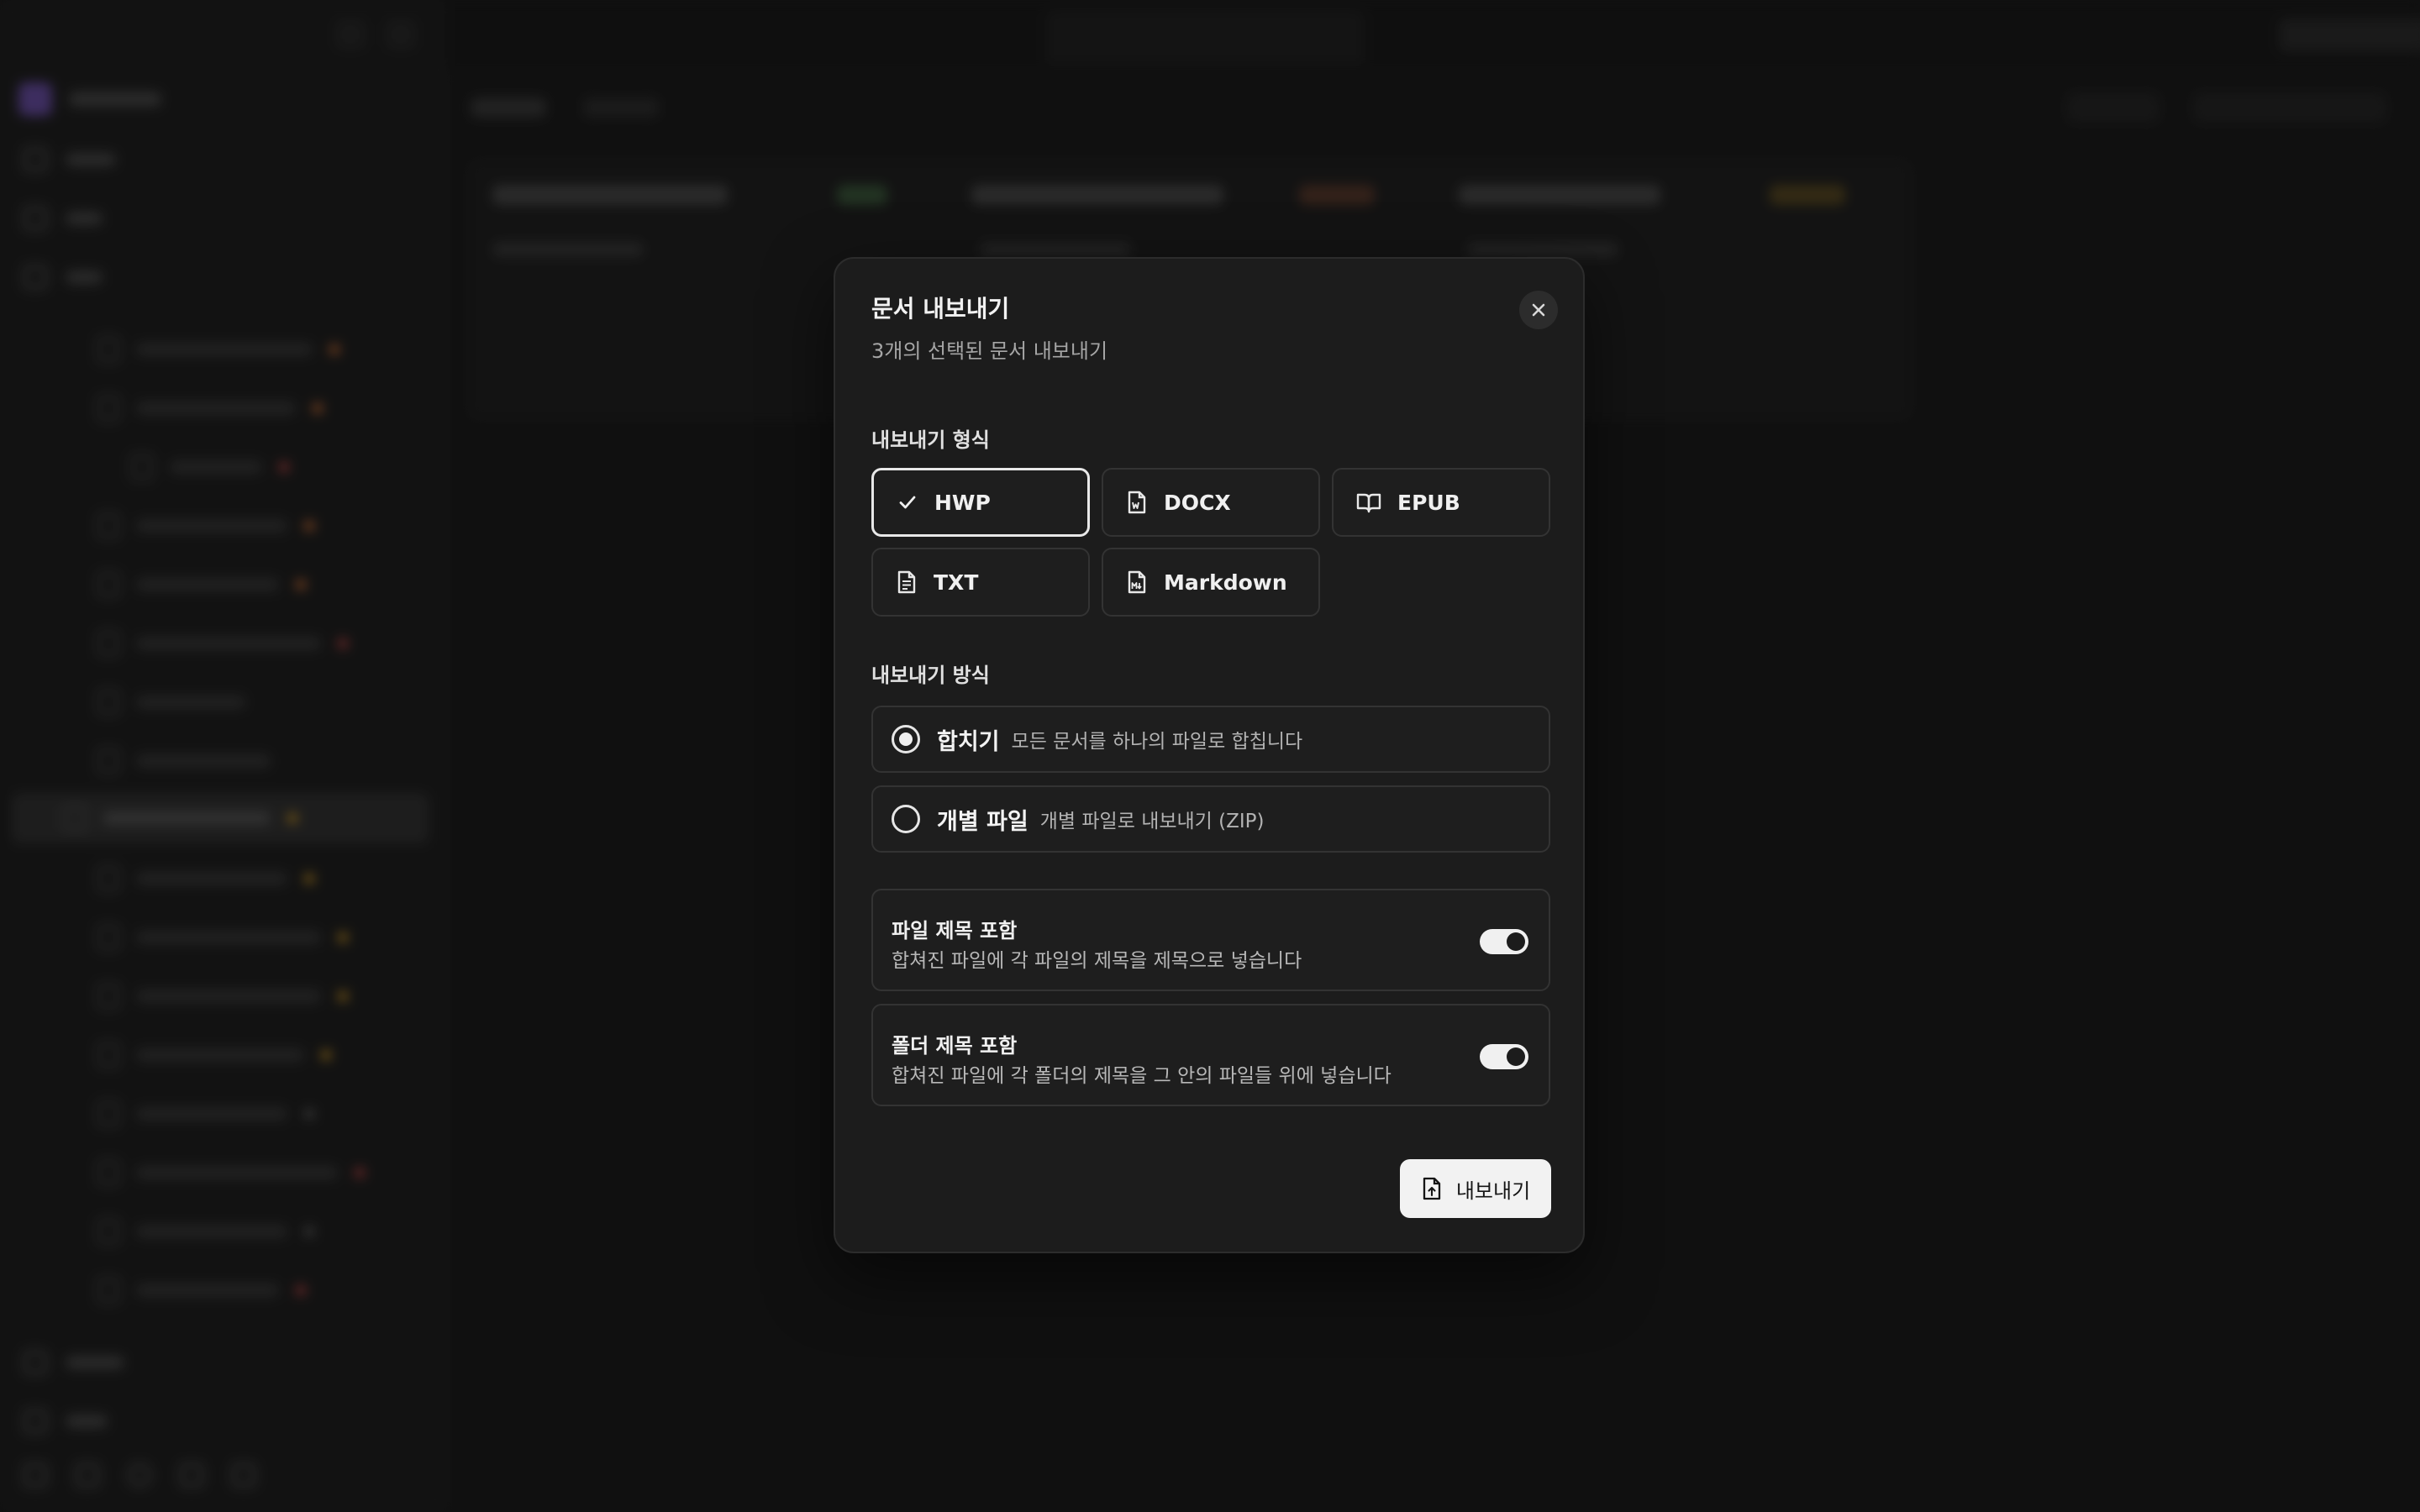 The height and width of the screenshot is (1512, 2420). I want to click on file-text-icon, so click(906, 582).